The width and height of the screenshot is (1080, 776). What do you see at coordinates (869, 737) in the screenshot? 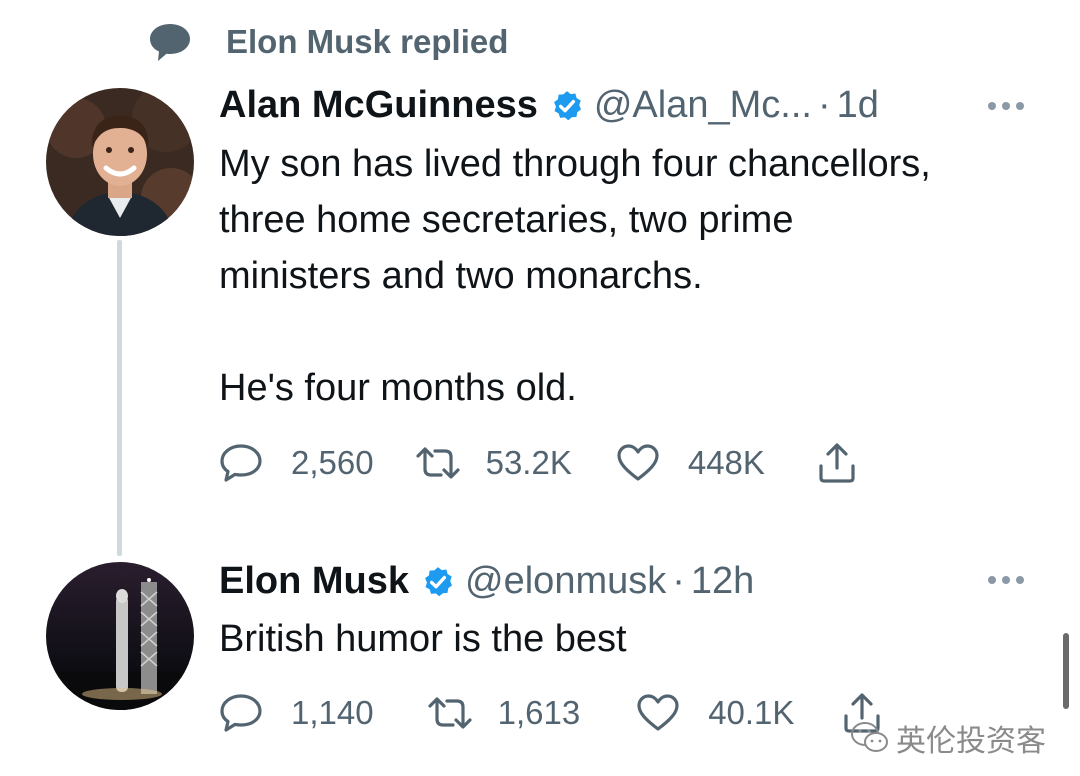
I see `wechat-icon` at bounding box center [869, 737].